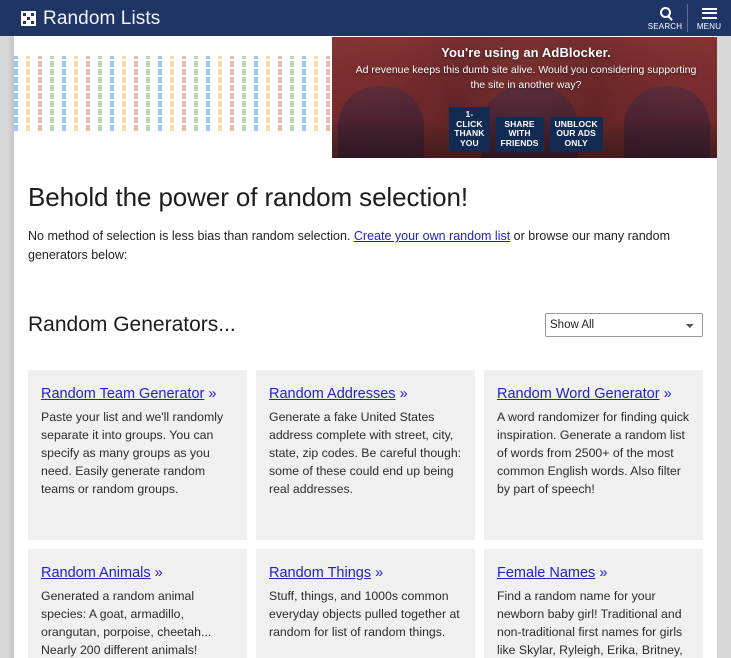 The width and height of the screenshot is (731, 658). Describe the element at coordinates (665, 13) in the screenshot. I see `search-icon` at that location.